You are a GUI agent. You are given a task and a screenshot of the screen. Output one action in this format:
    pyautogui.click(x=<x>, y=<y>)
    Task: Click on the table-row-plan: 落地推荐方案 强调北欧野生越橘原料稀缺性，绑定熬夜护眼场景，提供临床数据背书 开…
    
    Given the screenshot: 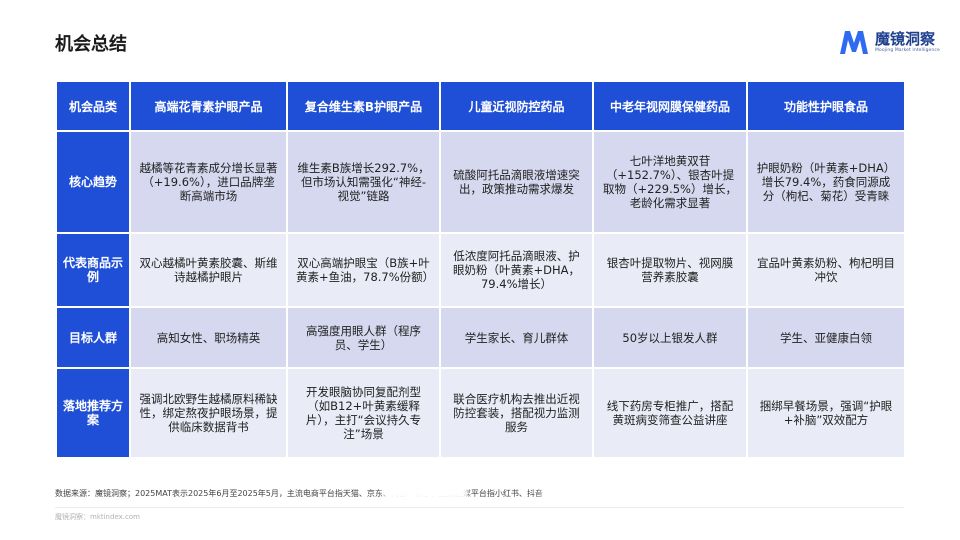 What is the action you would take?
    pyautogui.click(x=480, y=413)
    